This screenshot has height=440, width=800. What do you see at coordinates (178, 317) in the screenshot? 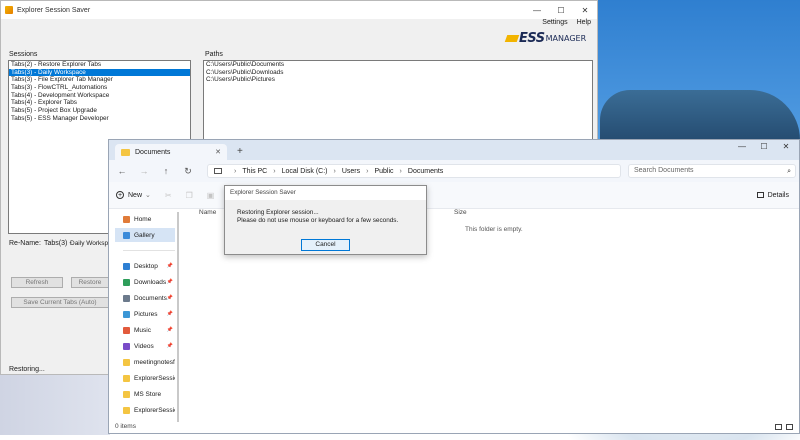
I see `navigation-scrollbar` at bounding box center [178, 317].